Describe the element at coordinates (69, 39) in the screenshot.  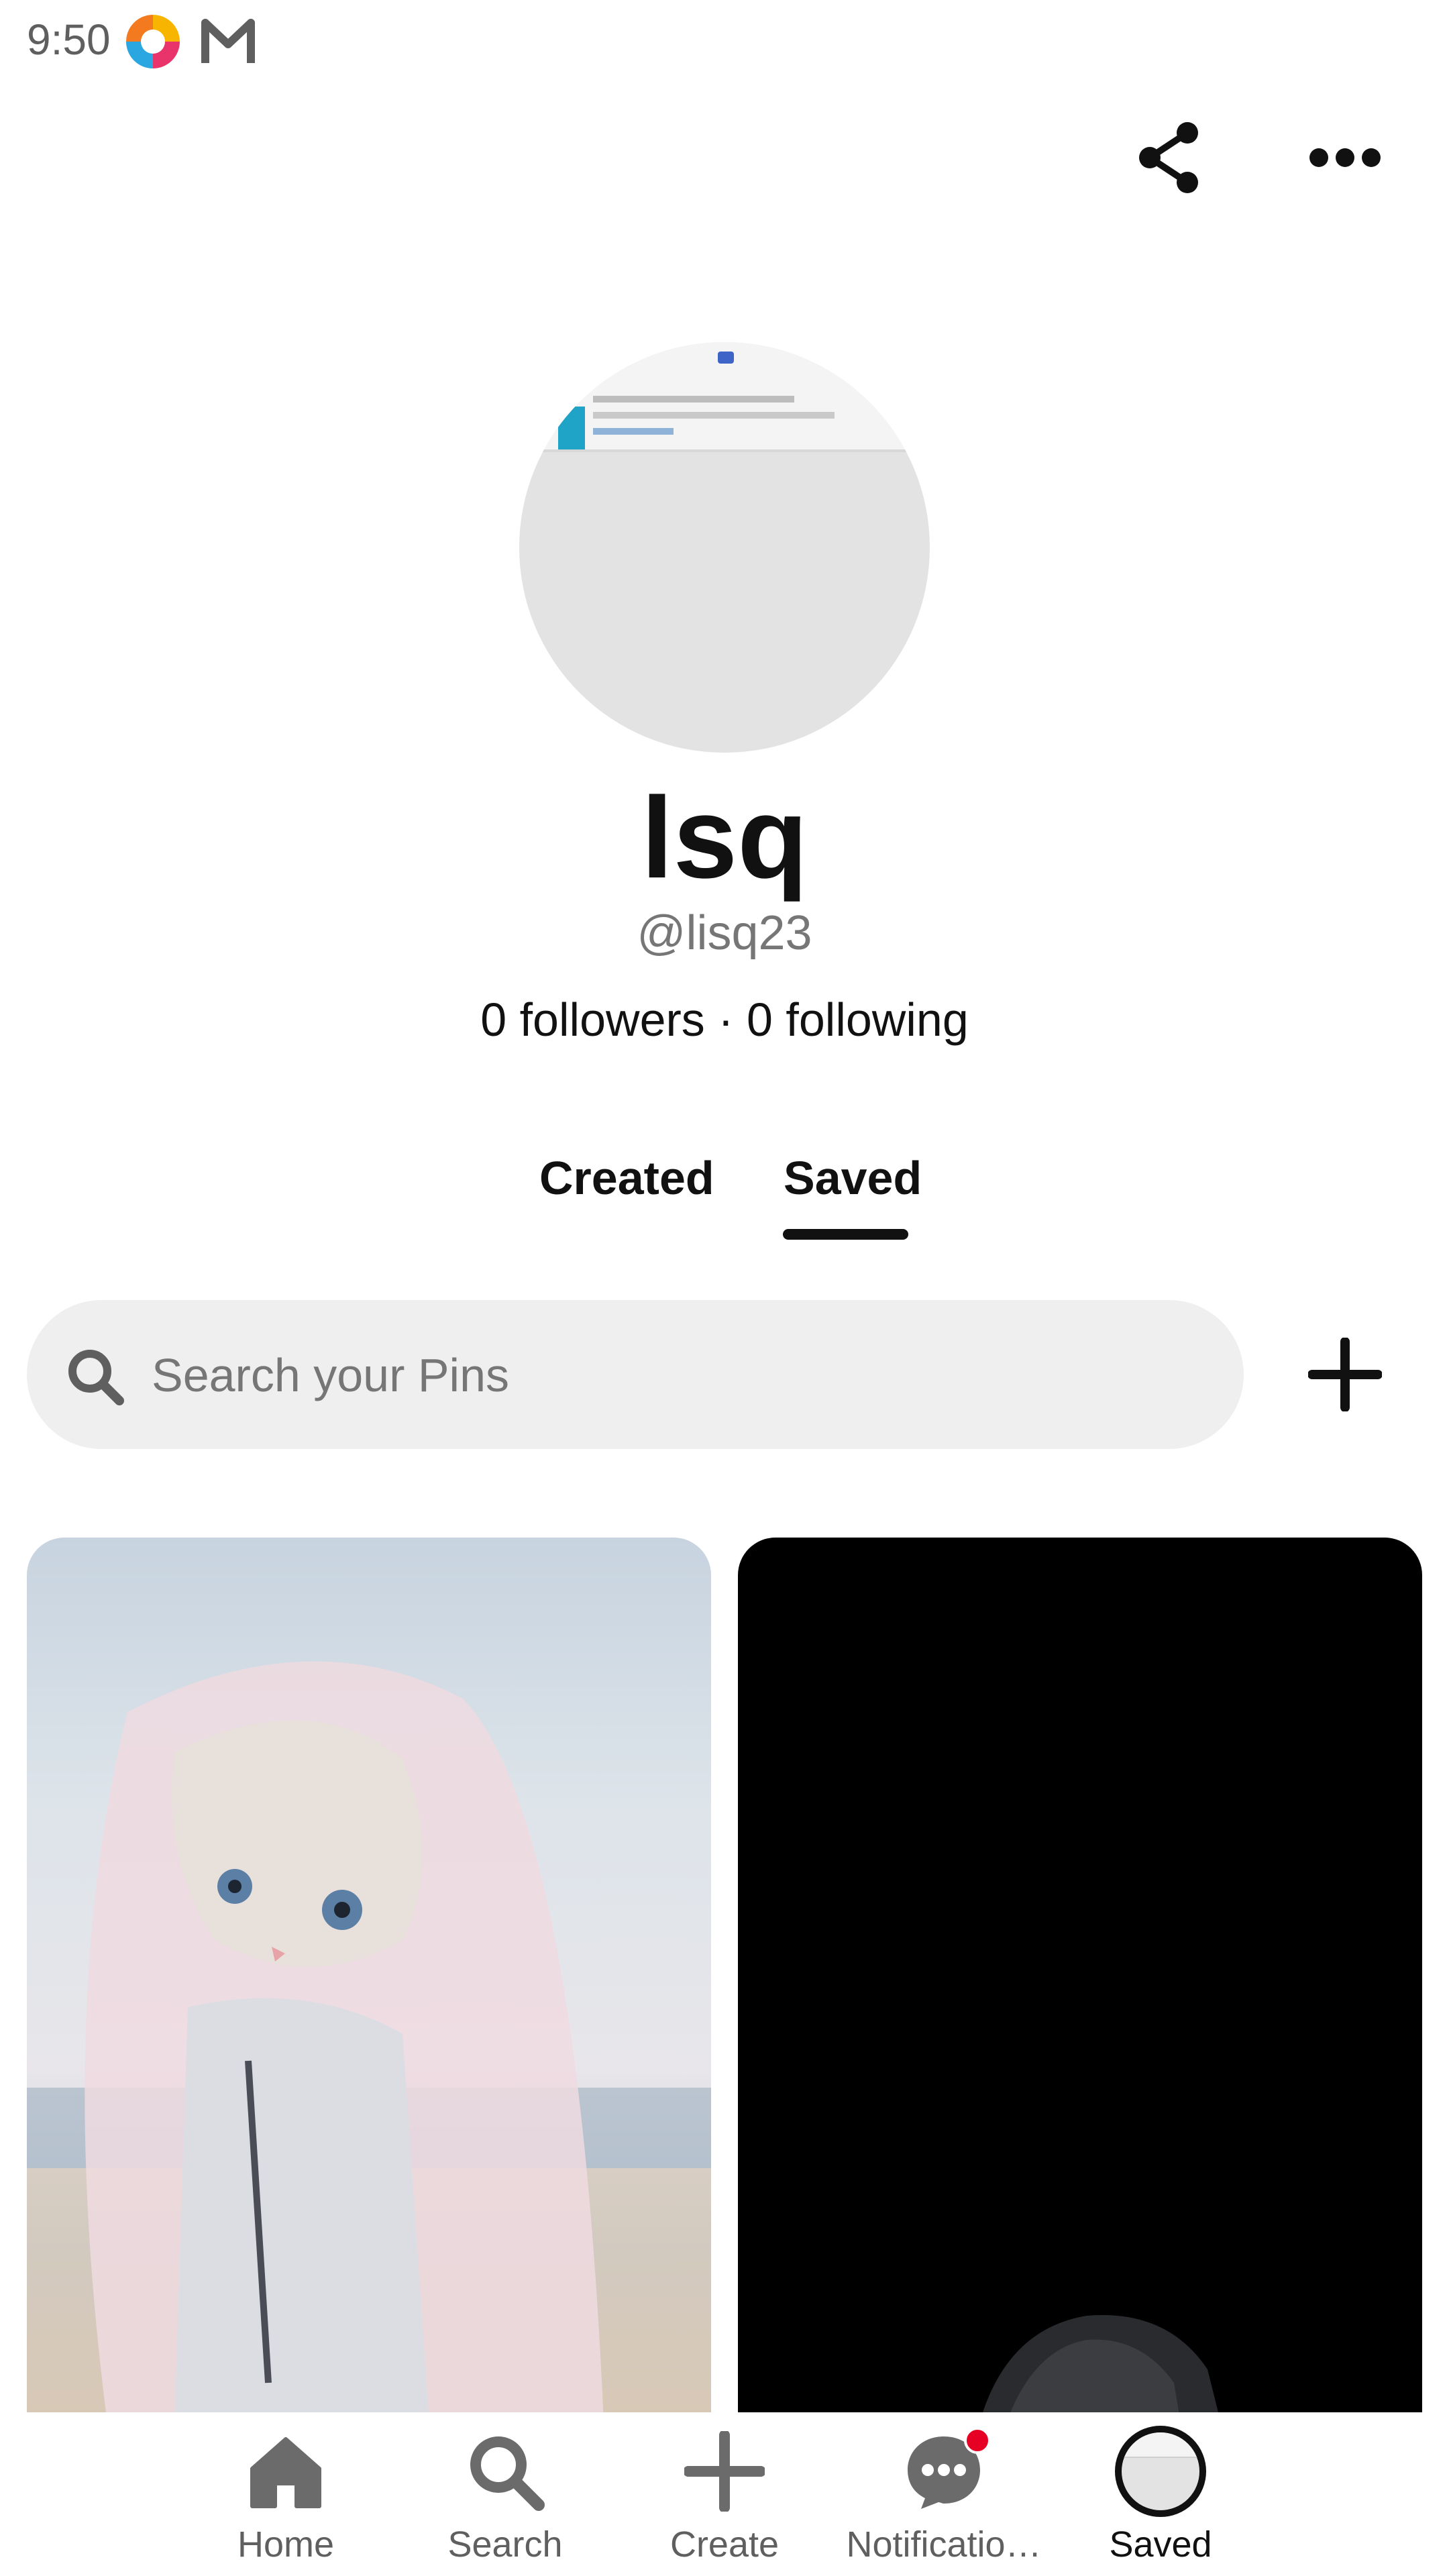
I see `status-time: 9:50` at that location.